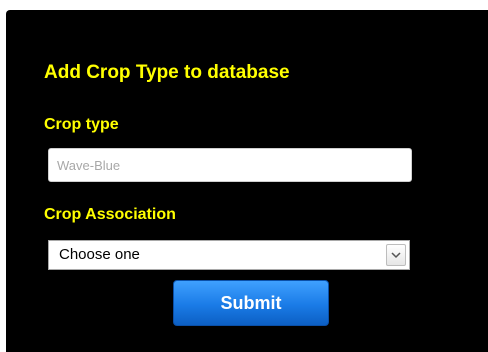  I want to click on crop-type-input, so click(230, 165).